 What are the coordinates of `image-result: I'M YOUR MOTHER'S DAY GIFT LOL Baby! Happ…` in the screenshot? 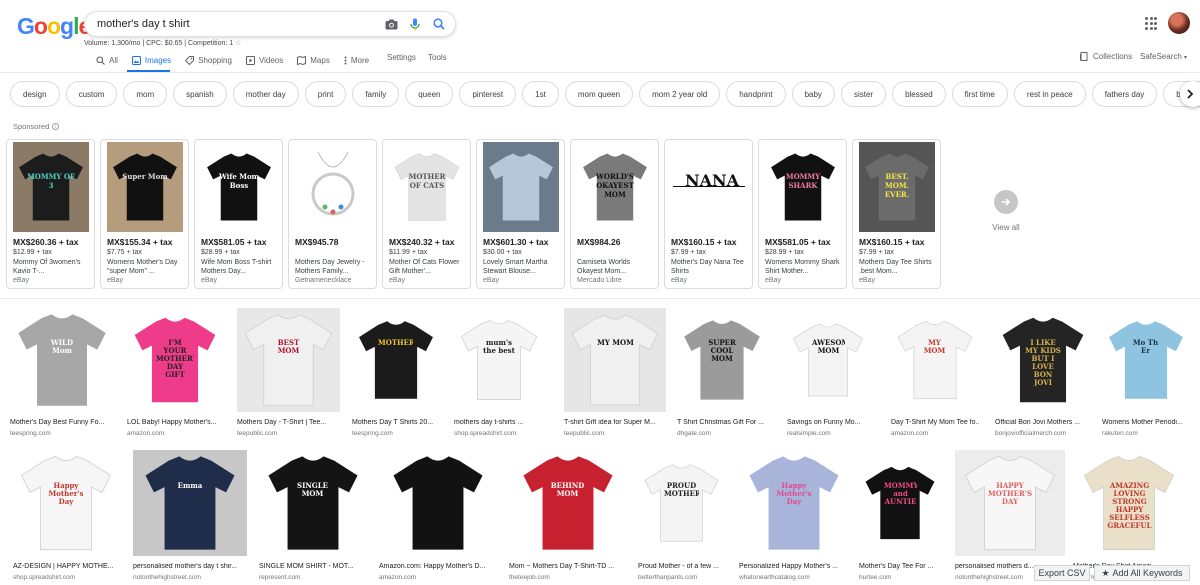 It's located at (175, 374).